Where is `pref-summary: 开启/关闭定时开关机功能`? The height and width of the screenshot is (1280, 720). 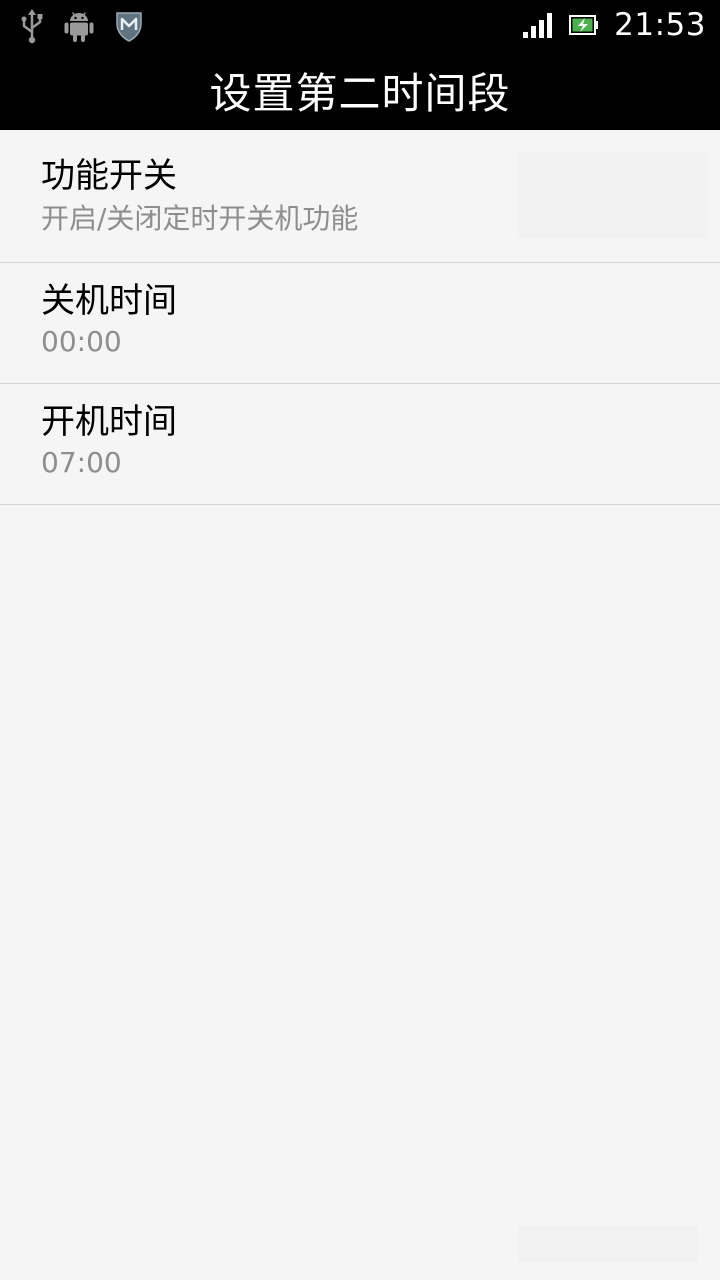 pref-summary: 开启/关闭定时开关机功能 is located at coordinates (200, 218).